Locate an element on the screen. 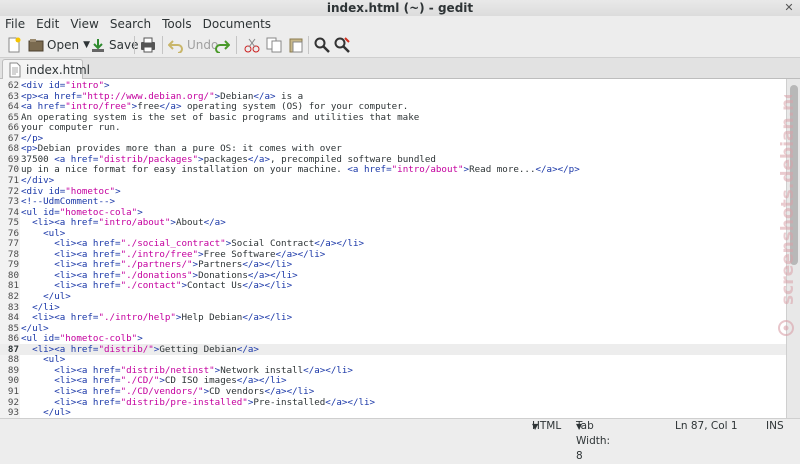 Image resolution: width=800 pixels, height=464 pixels. print-button is located at coordinates (149, 45).